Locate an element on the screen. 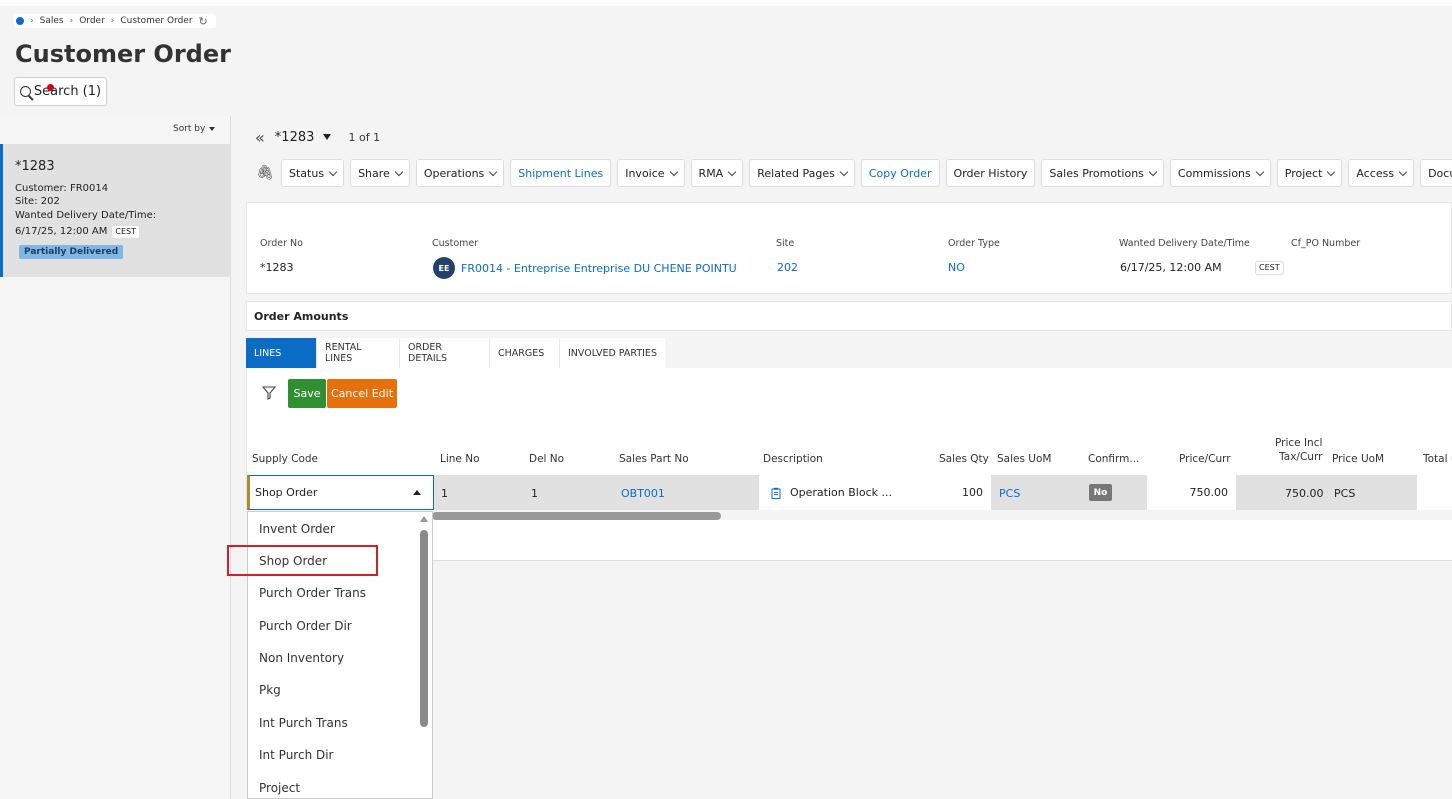 This screenshot has height=799, width=1452. column-header-sales-uom: Sales UoM is located at coordinates (1024, 459).